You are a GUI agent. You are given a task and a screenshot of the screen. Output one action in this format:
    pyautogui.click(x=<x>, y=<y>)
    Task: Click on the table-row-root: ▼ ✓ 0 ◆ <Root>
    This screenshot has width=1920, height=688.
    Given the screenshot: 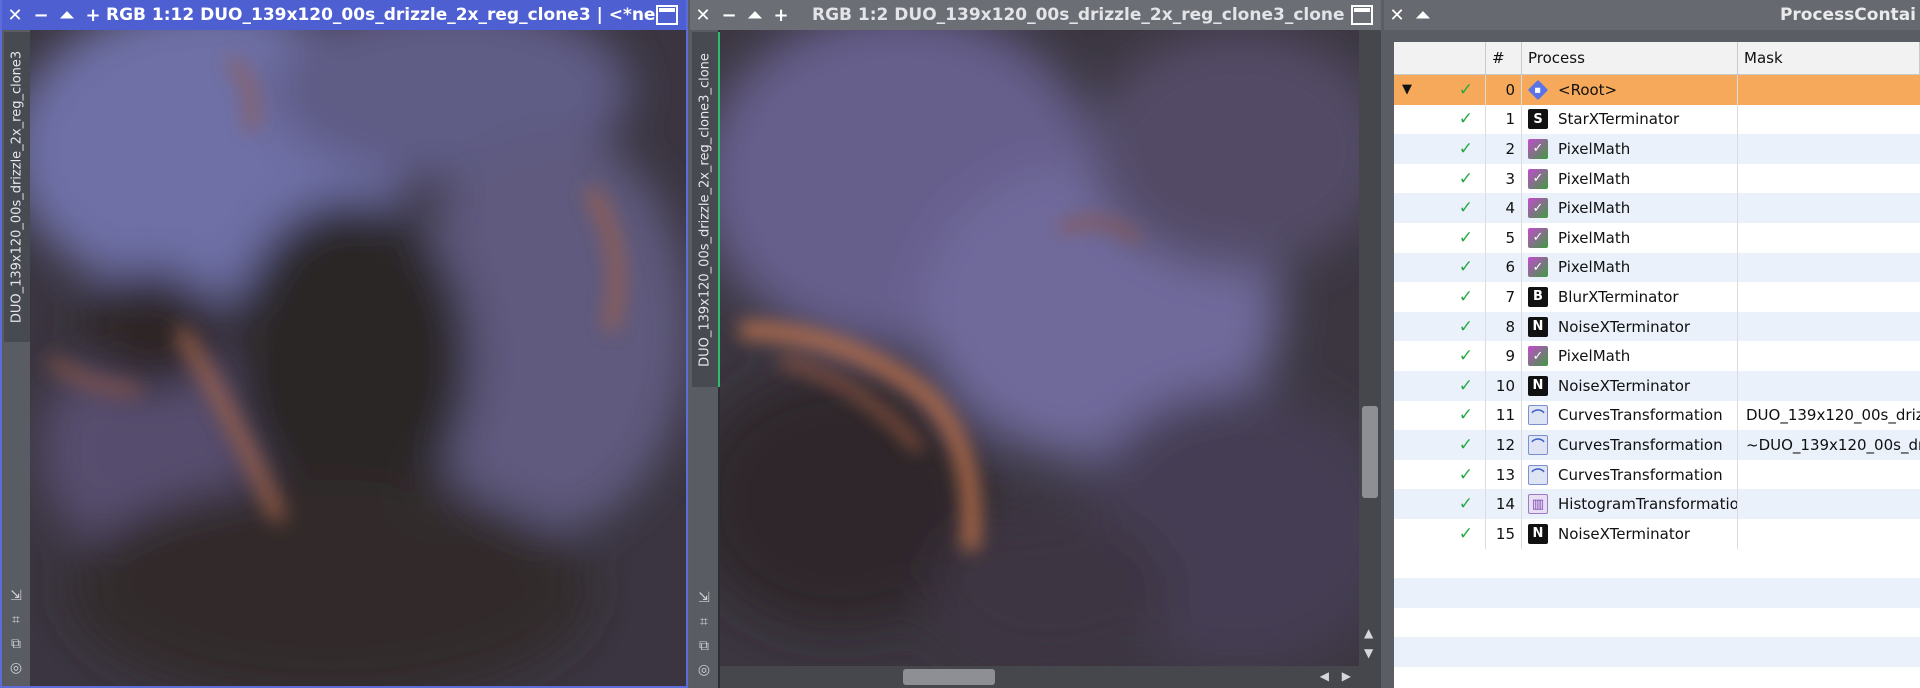 What is the action you would take?
    pyautogui.click(x=1657, y=90)
    